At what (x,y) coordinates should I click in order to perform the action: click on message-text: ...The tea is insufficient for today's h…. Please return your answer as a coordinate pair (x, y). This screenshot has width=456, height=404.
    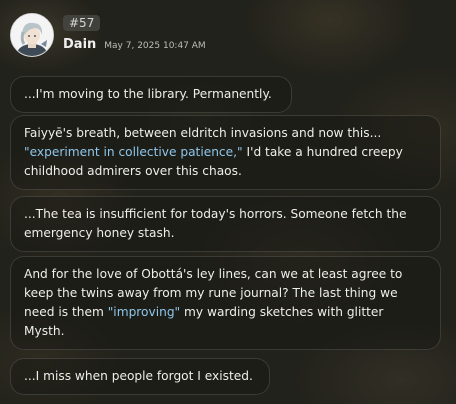
    Looking at the image, I should click on (215, 223).